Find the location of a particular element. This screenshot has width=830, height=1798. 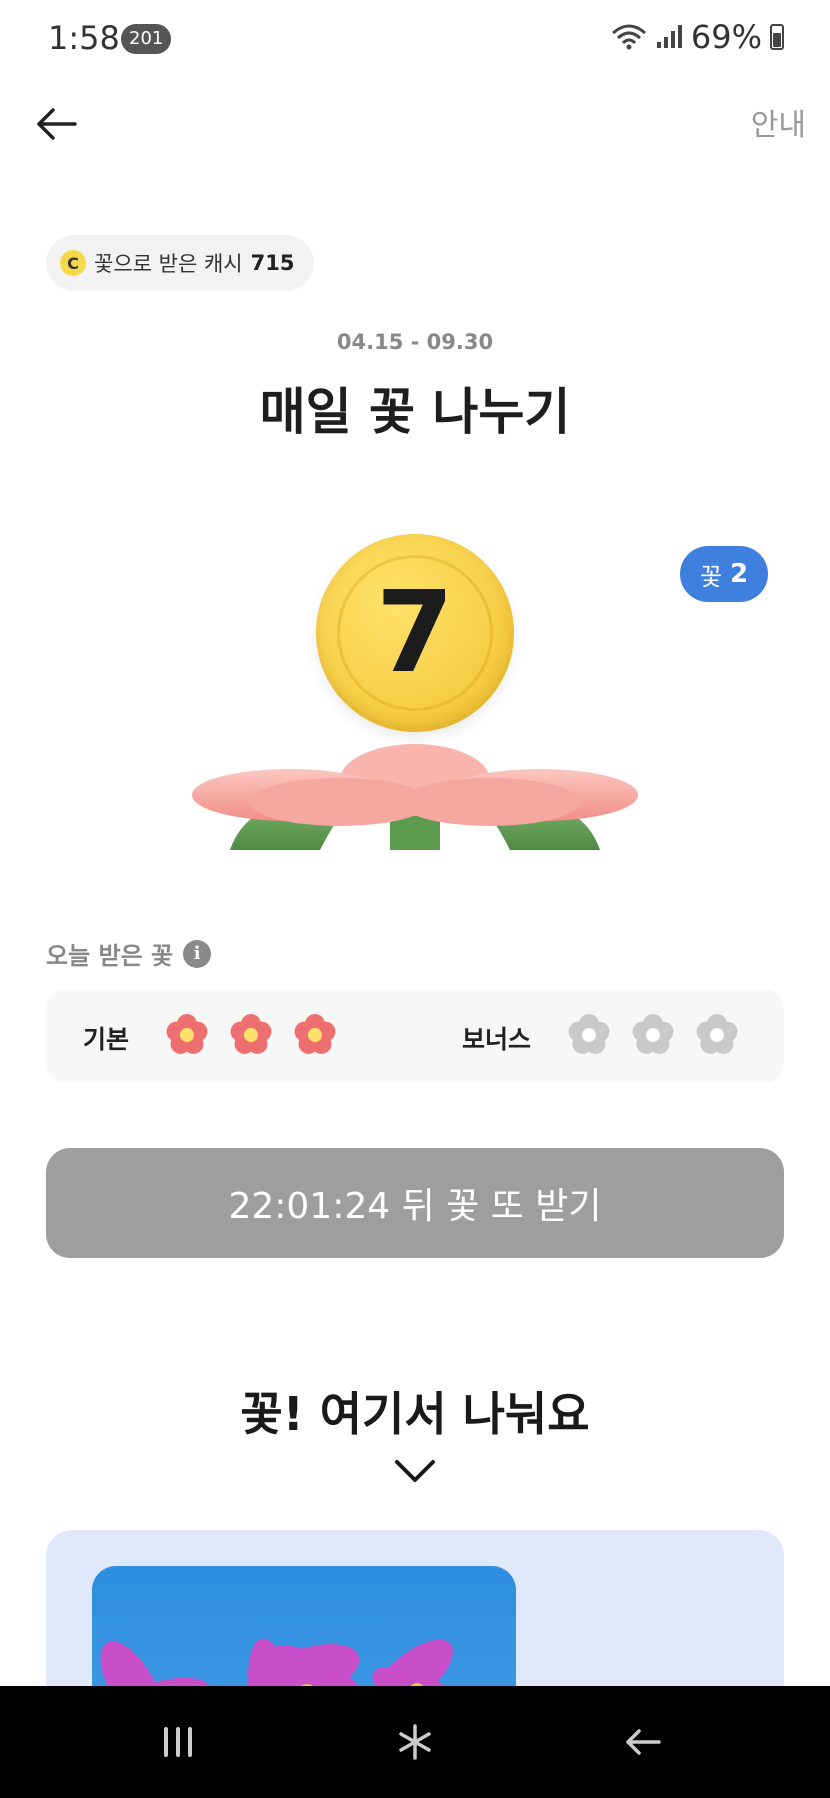

arrow-left-icon is located at coordinates (57, 124).